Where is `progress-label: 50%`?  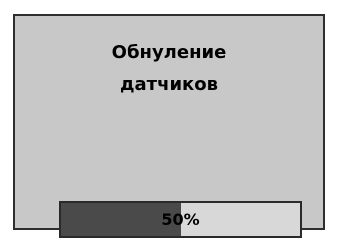
progress-label: 50% is located at coordinates (180, 219).